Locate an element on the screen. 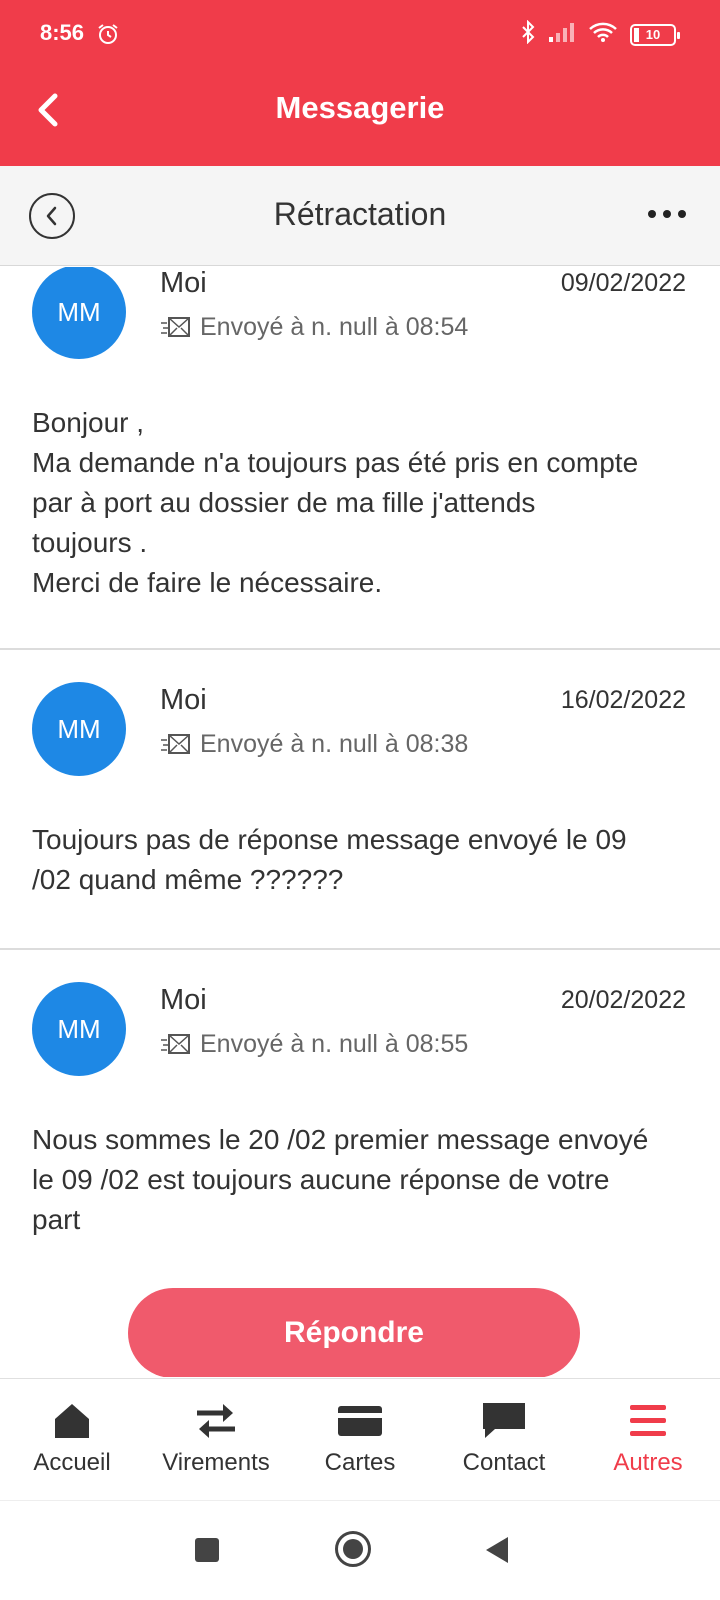 The height and width of the screenshot is (1600, 720). wifi-icon is located at coordinates (603, 34).